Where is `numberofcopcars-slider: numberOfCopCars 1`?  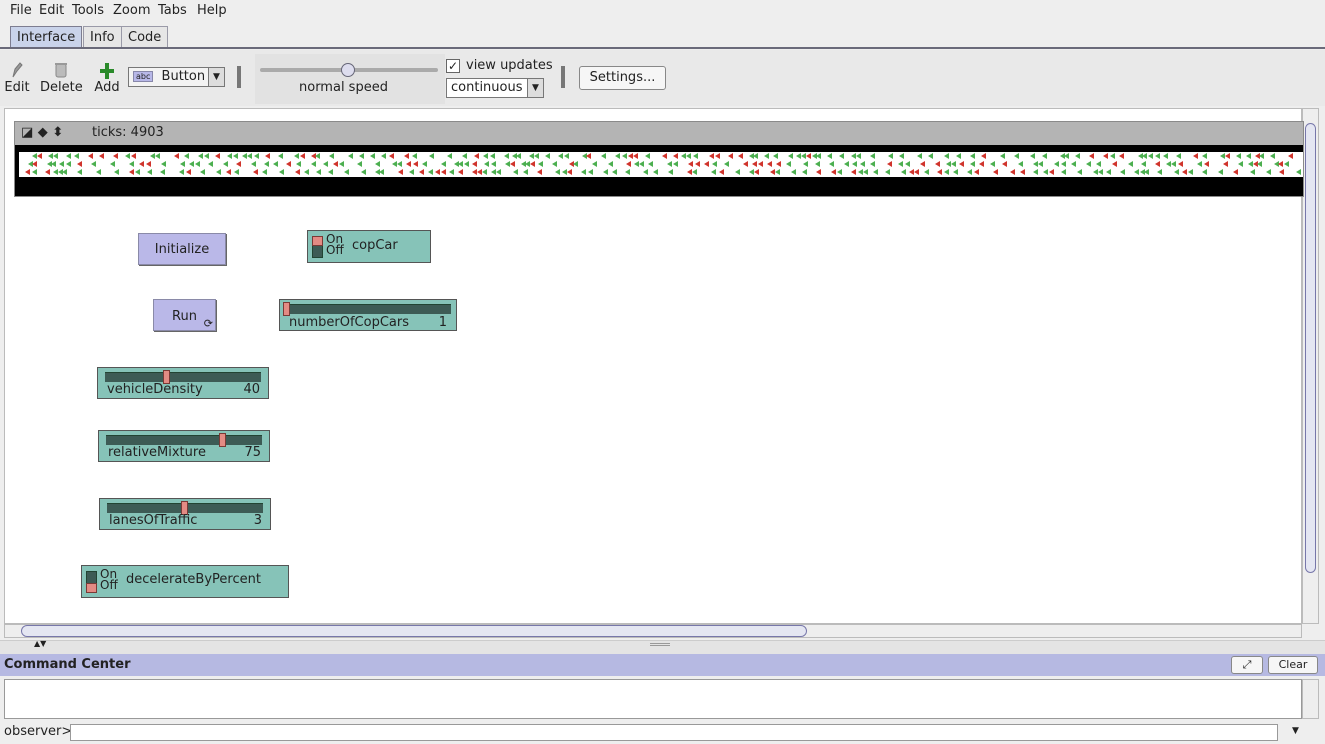
numberofcopcars-slider: numberOfCopCars 1 is located at coordinates (368, 315).